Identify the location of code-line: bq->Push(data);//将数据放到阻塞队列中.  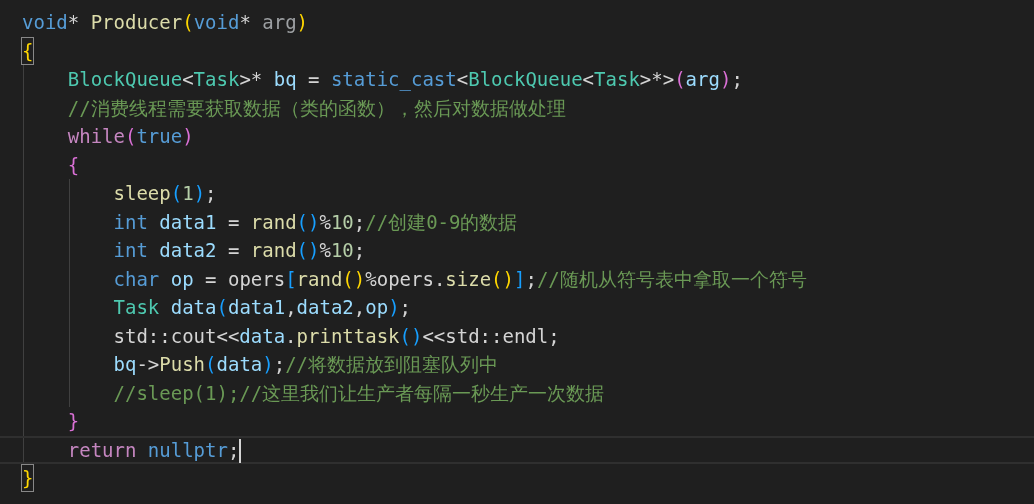
(305, 365).